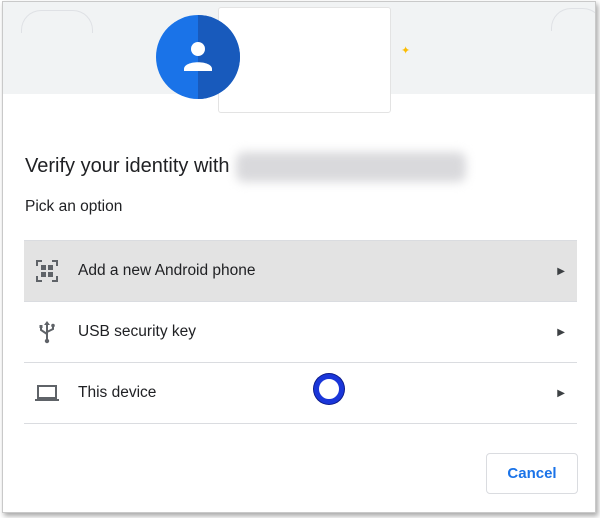 The image size is (600, 518). I want to click on redacted-account-name, so click(351, 167).